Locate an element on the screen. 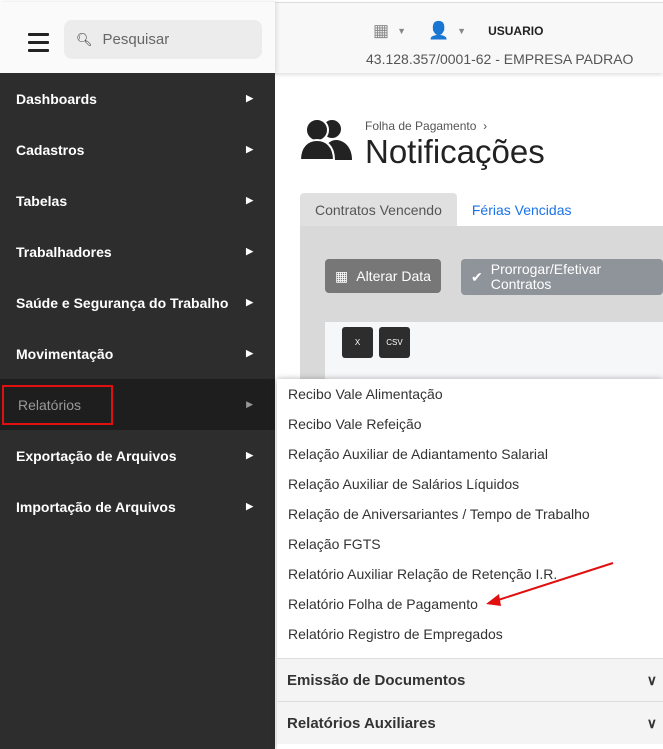 This screenshot has height=749, width=663. annotation-arrow is located at coordinates (550, 584).